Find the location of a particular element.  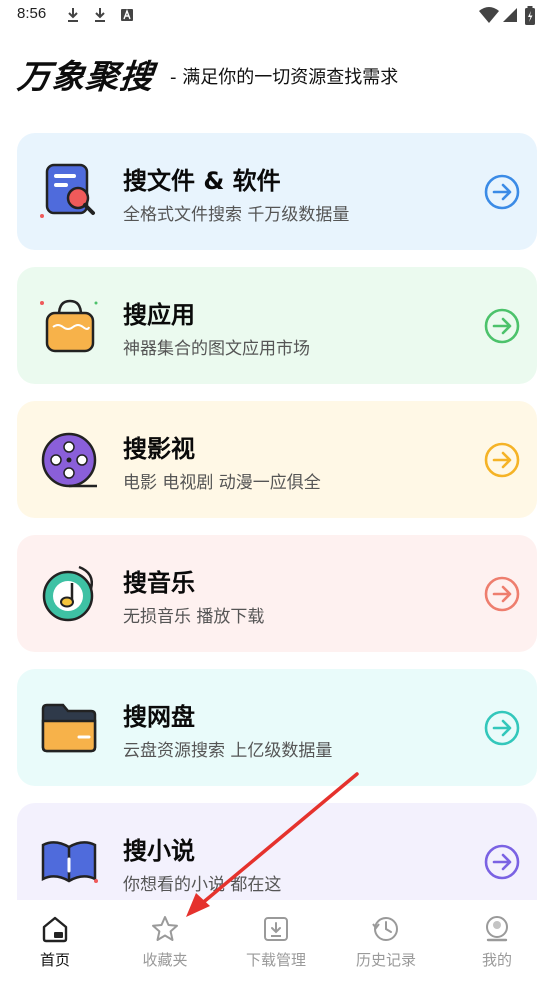

status-bar: 8:56 is located at coordinates (276, 16).